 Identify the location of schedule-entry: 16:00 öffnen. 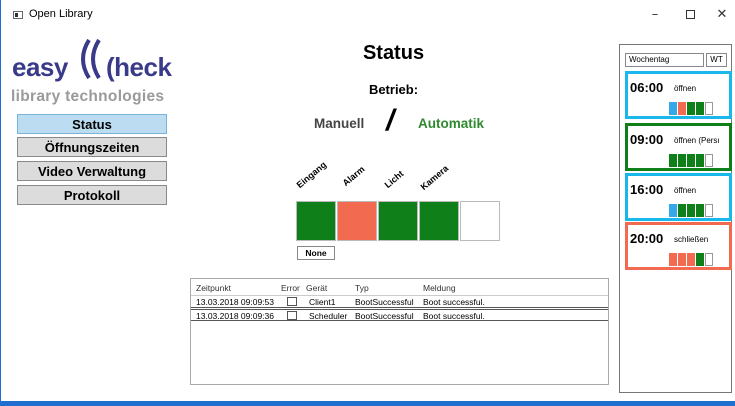
(678, 197).